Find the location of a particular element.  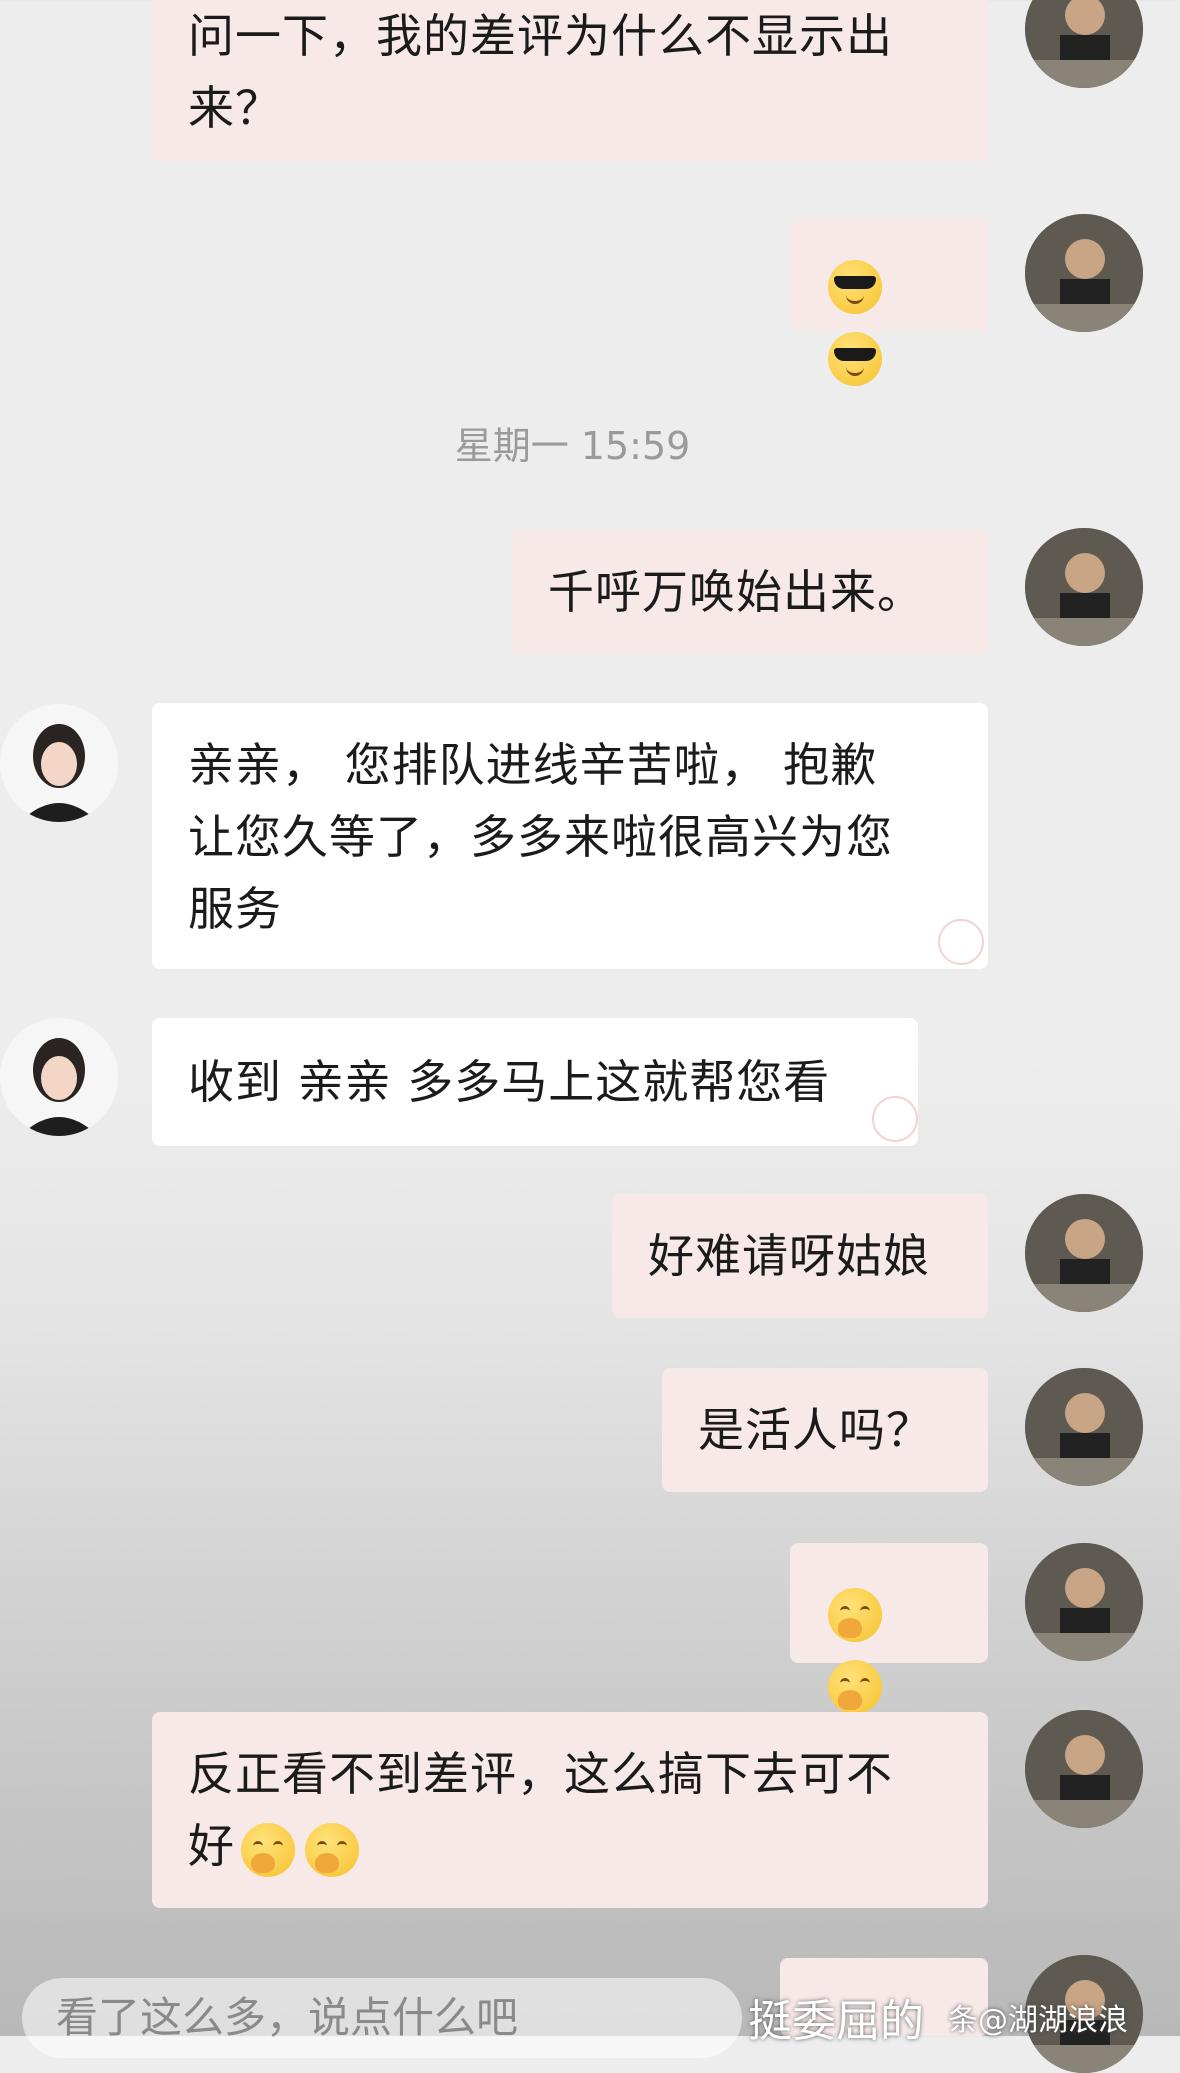

message-text-line: 千呼万唤始出来。 is located at coordinates (736, 592).